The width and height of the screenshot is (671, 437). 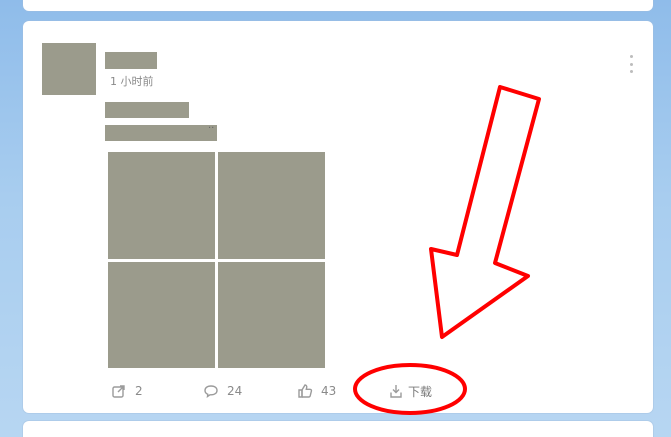 I want to click on like-count: 43, so click(x=329, y=391).